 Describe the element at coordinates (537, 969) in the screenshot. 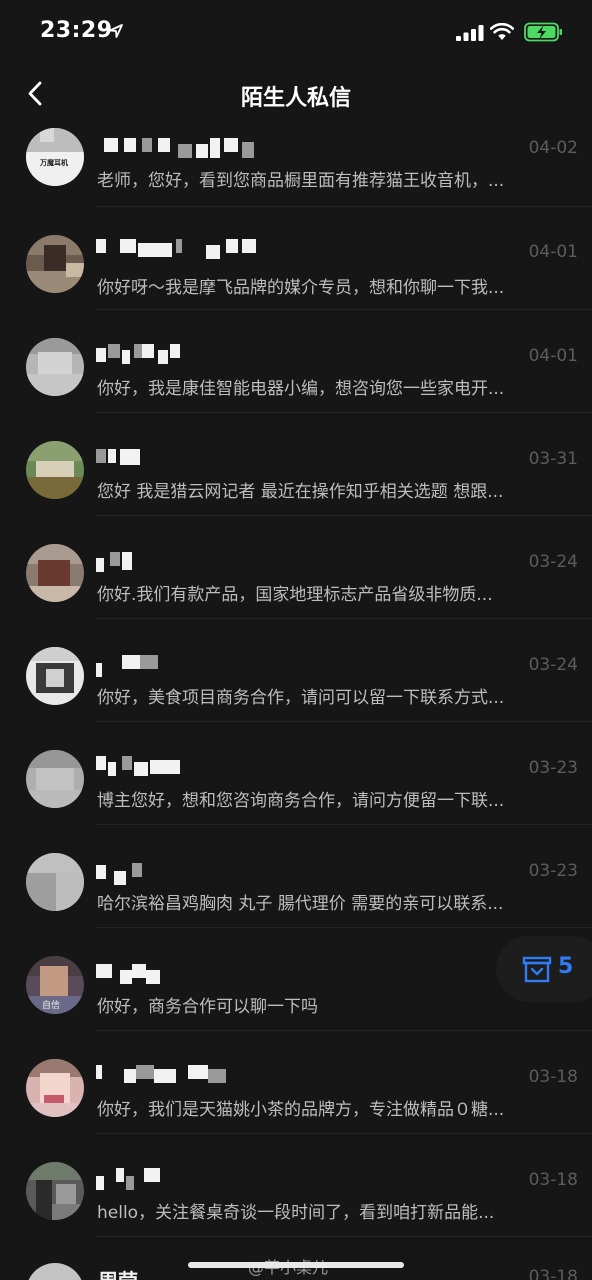

I see `archive-box-icon` at that location.